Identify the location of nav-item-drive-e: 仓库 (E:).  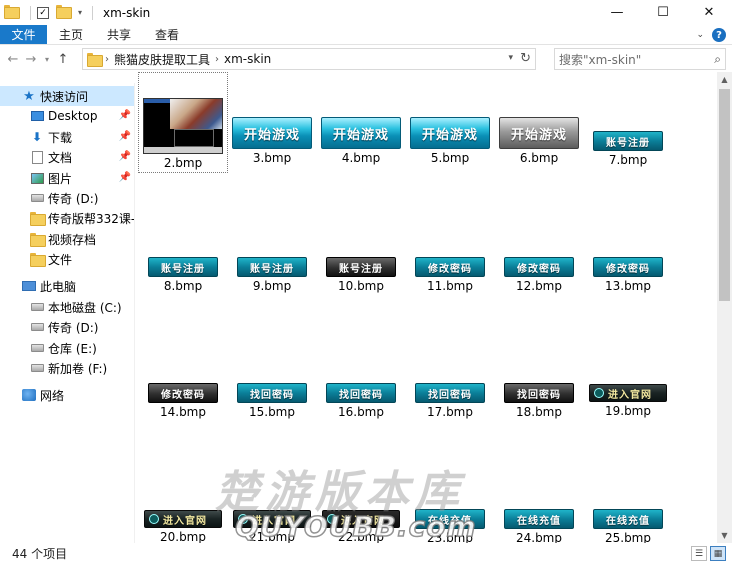
(67, 348).